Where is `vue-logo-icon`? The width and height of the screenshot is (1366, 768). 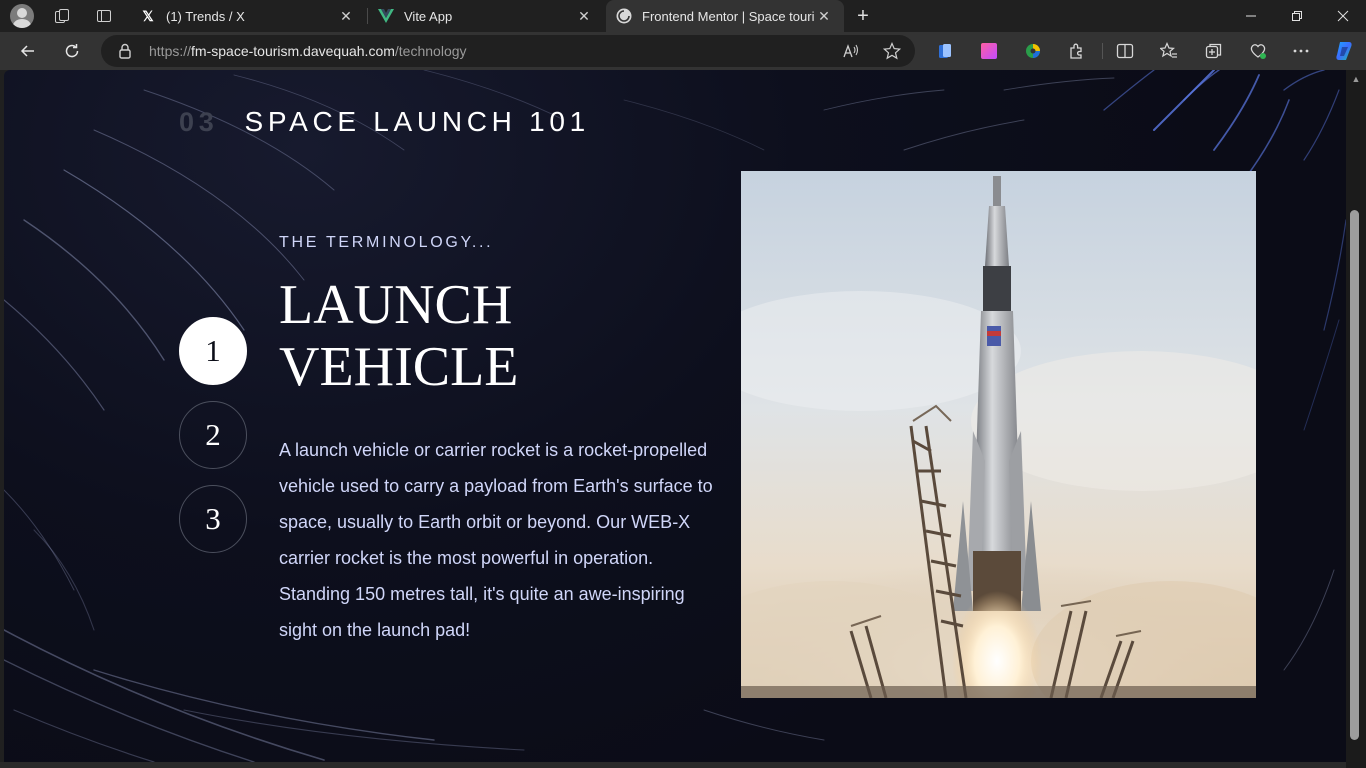 vue-logo-icon is located at coordinates (386, 16).